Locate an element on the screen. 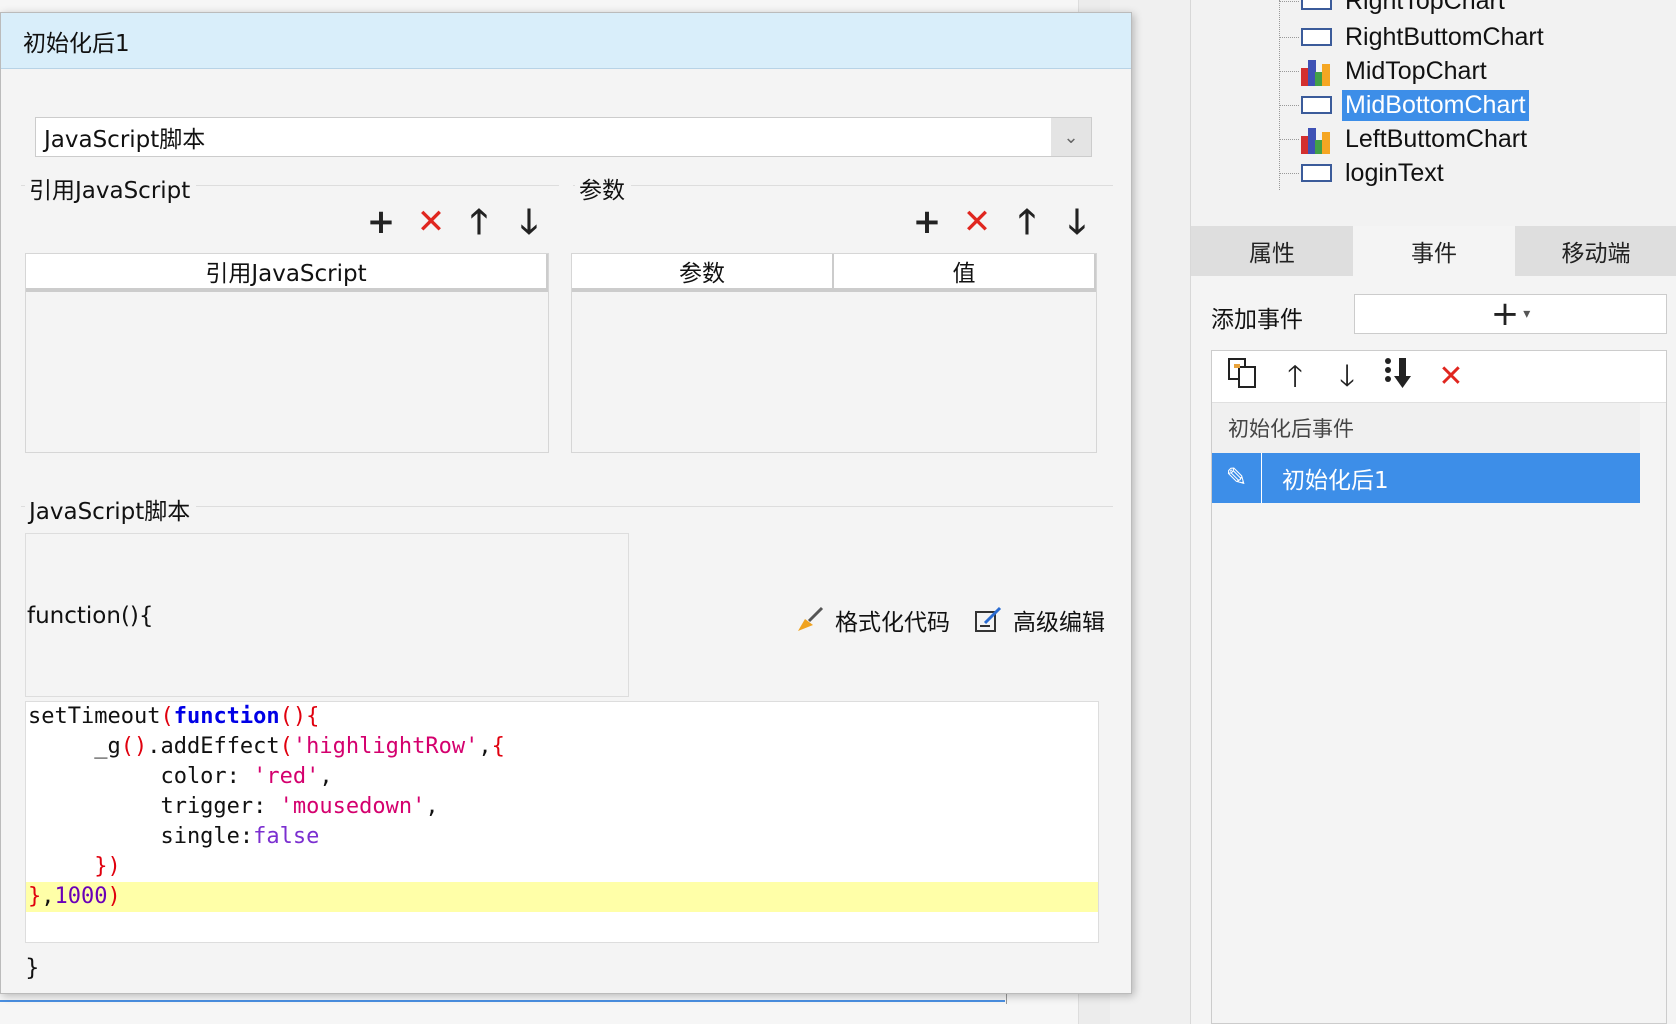 This screenshot has width=1676, height=1024. code-line: trigger: 'mousedown', is located at coordinates (562, 807).